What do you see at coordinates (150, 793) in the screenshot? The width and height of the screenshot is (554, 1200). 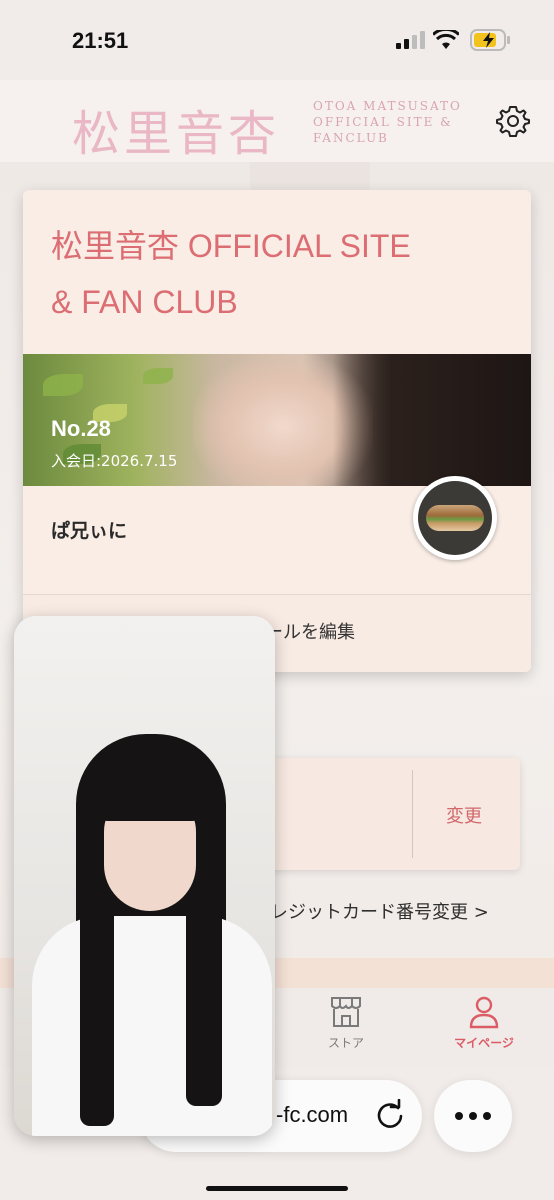 I see `video-person-bangs` at bounding box center [150, 793].